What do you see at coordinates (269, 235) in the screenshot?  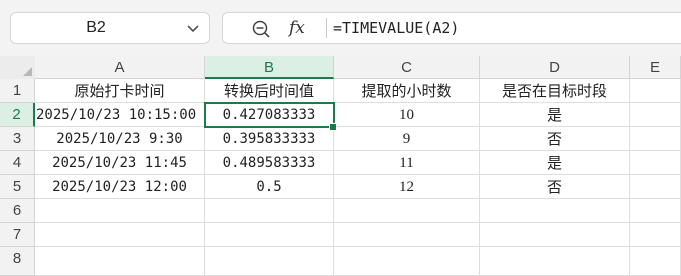 I see `cell-b7` at bounding box center [269, 235].